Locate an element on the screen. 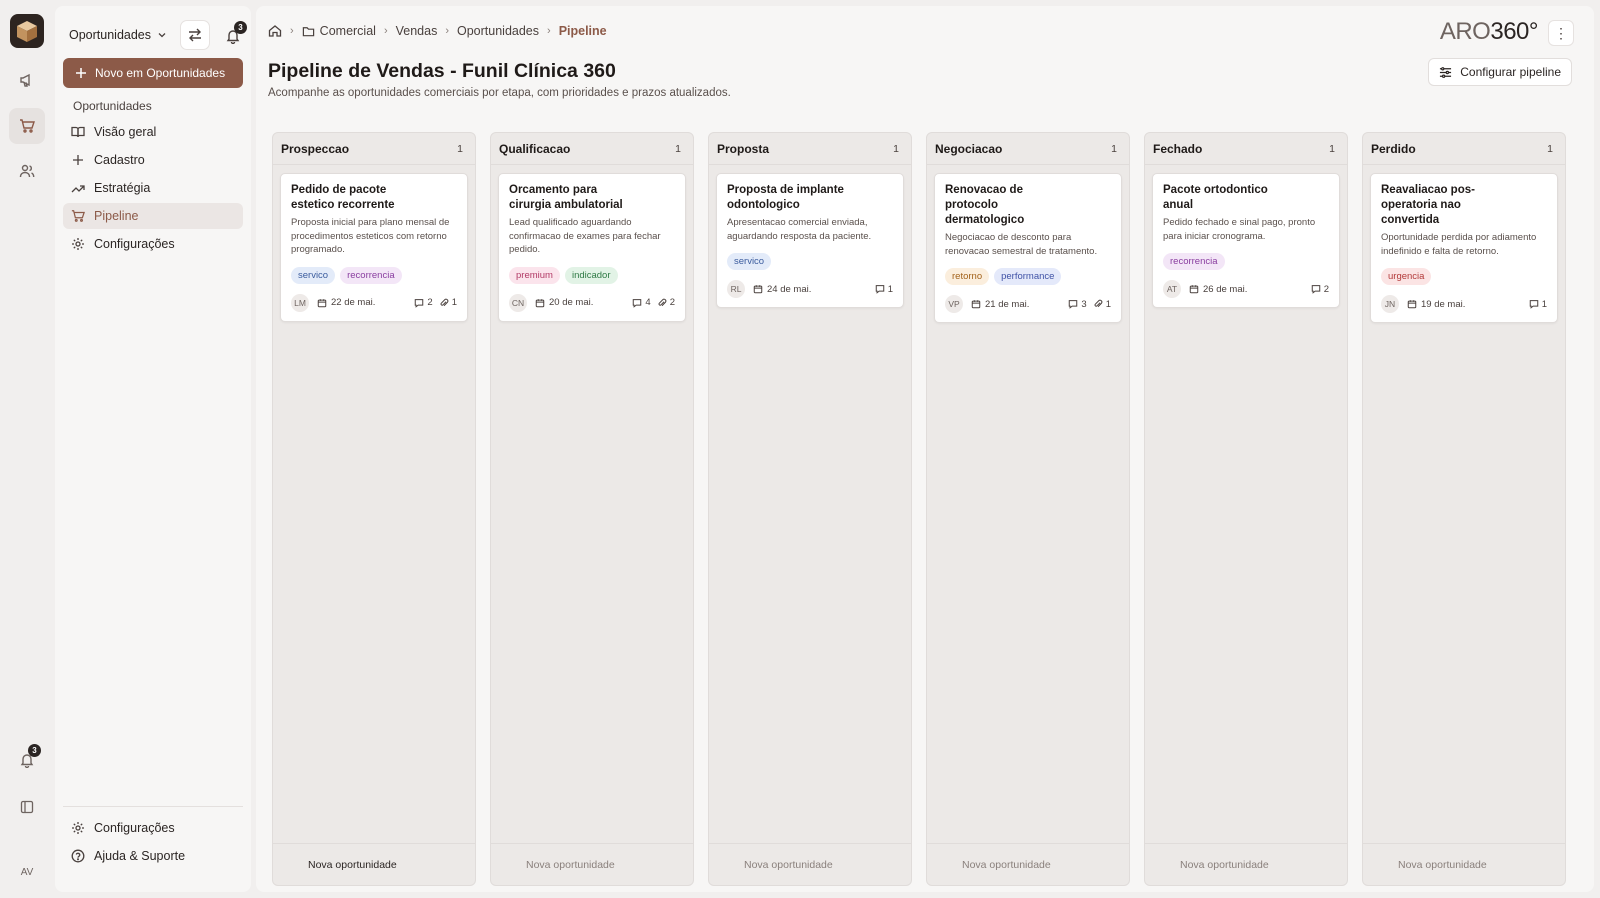 This screenshot has width=1600, height=898. card-tag: servico is located at coordinates (313, 275).